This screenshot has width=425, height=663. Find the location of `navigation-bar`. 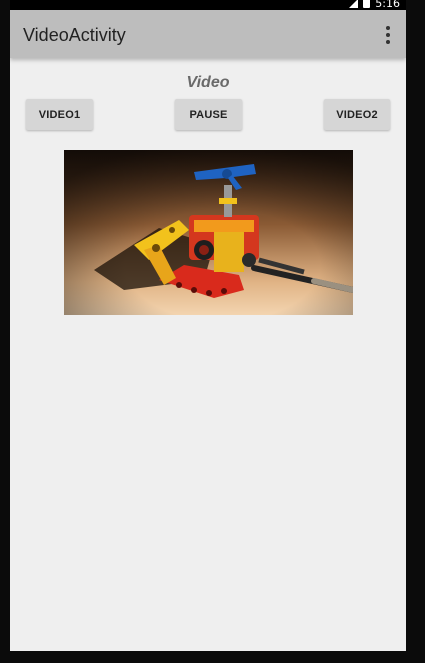

navigation-bar is located at coordinates (208, 657).